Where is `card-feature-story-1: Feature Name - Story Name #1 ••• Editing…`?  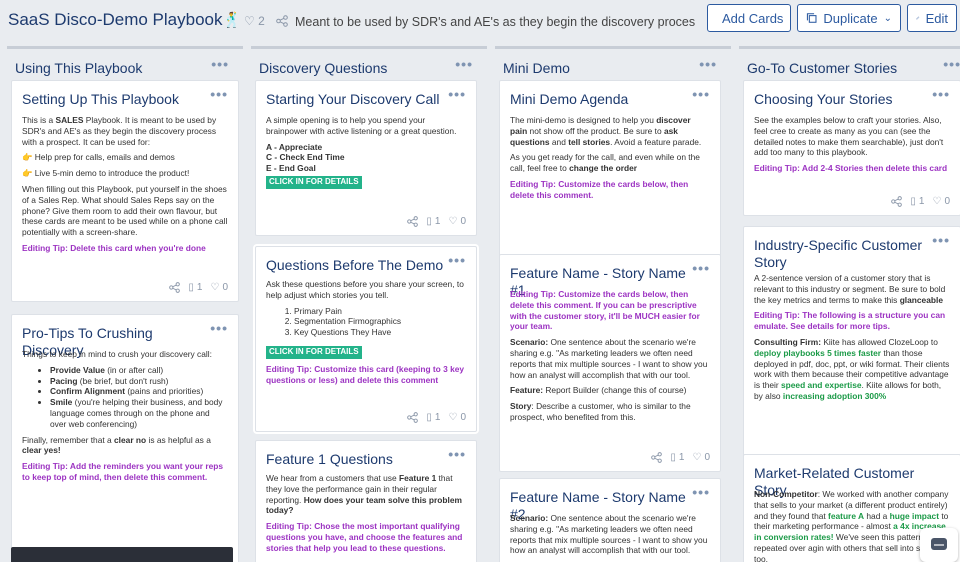
card-feature-story-1: Feature Name - Story Name #1 ••• Editing… is located at coordinates (610, 363).